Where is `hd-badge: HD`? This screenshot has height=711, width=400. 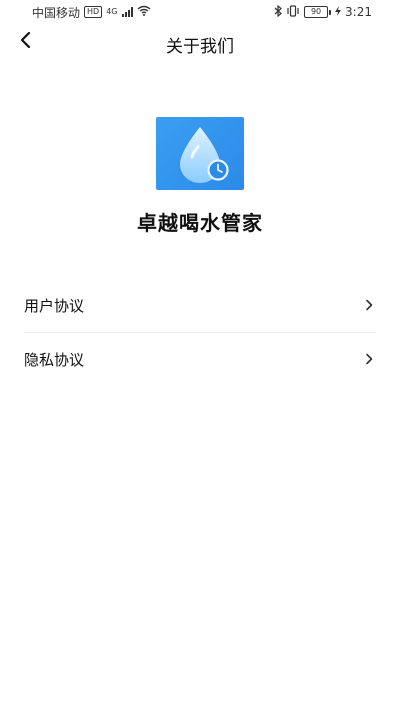 hd-badge: HD is located at coordinates (93, 12).